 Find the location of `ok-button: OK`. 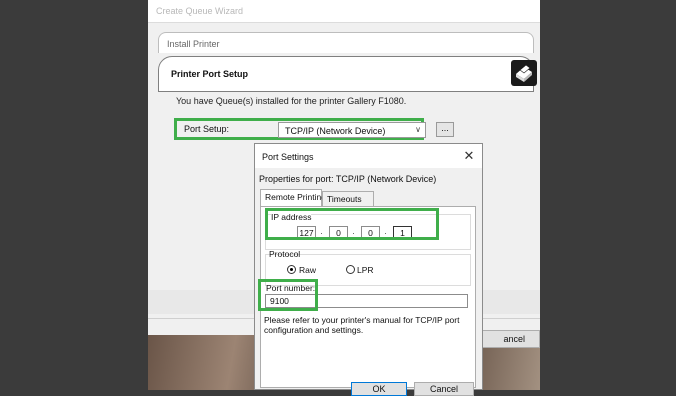

ok-button: OK is located at coordinates (379, 389).